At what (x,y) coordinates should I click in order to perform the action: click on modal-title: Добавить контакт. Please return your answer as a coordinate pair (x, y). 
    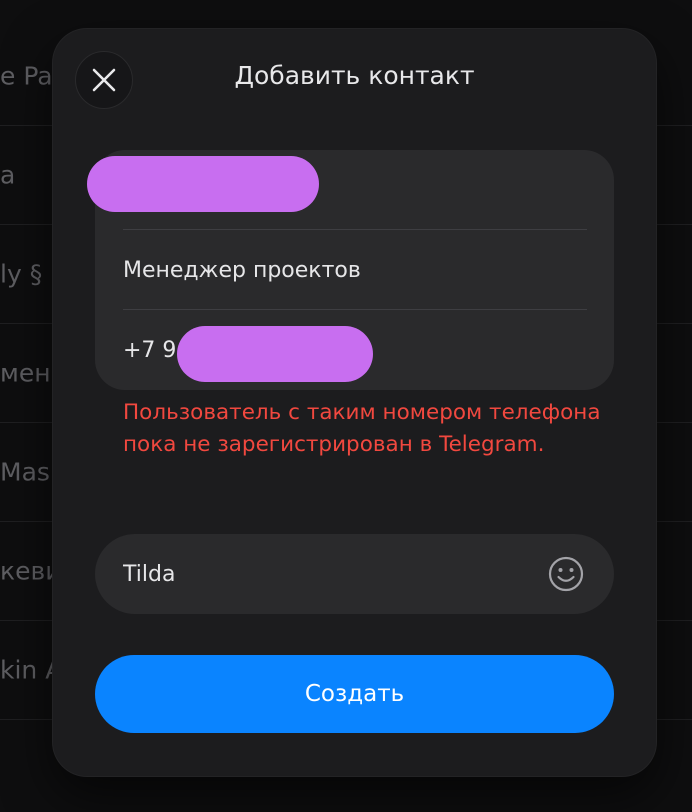
    Looking at the image, I should click on (354, 75).